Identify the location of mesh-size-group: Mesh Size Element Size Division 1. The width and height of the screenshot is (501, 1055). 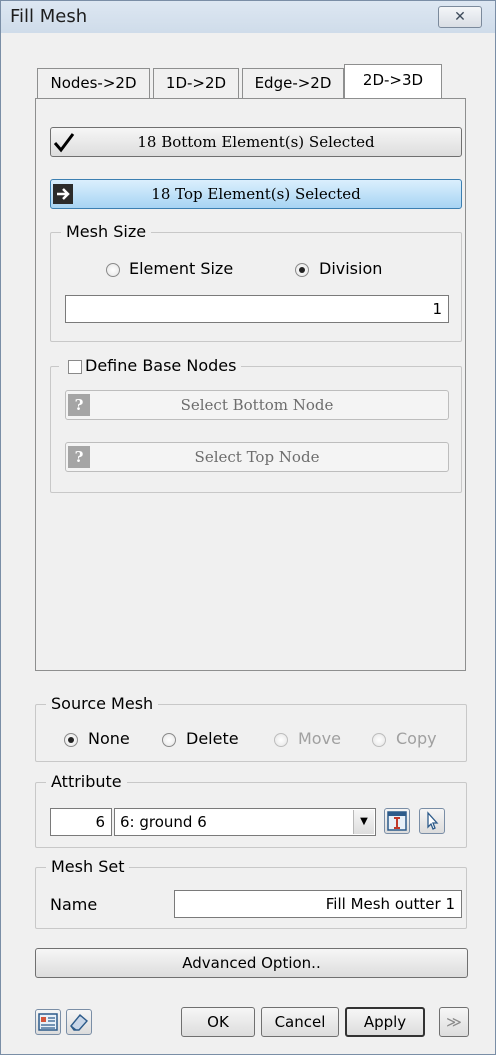
(256, 282).